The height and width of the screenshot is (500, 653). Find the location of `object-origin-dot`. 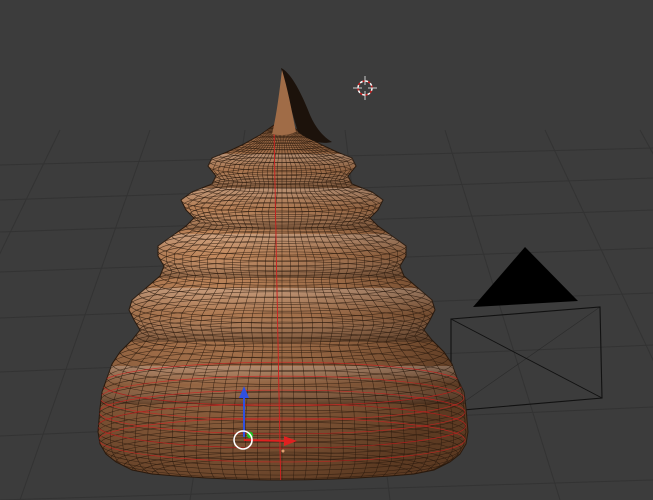

object-origin-dot is located at coordinates (283, 451).